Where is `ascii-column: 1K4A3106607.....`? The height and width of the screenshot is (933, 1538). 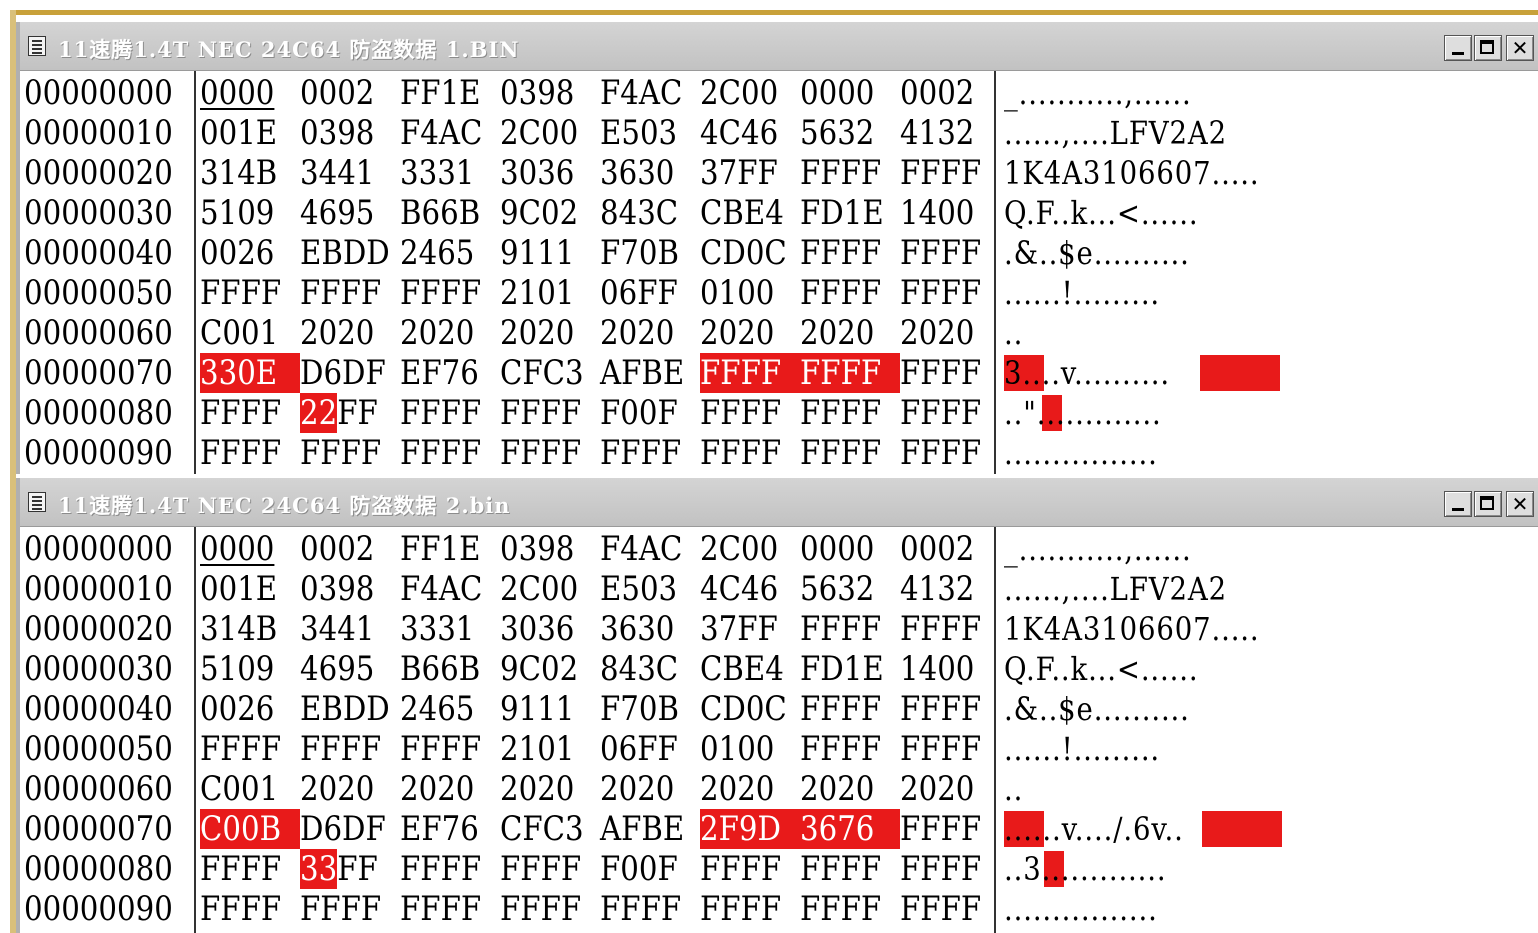
ascii-column: 1K4A3106607..... is located at coordinates (1152, 629).